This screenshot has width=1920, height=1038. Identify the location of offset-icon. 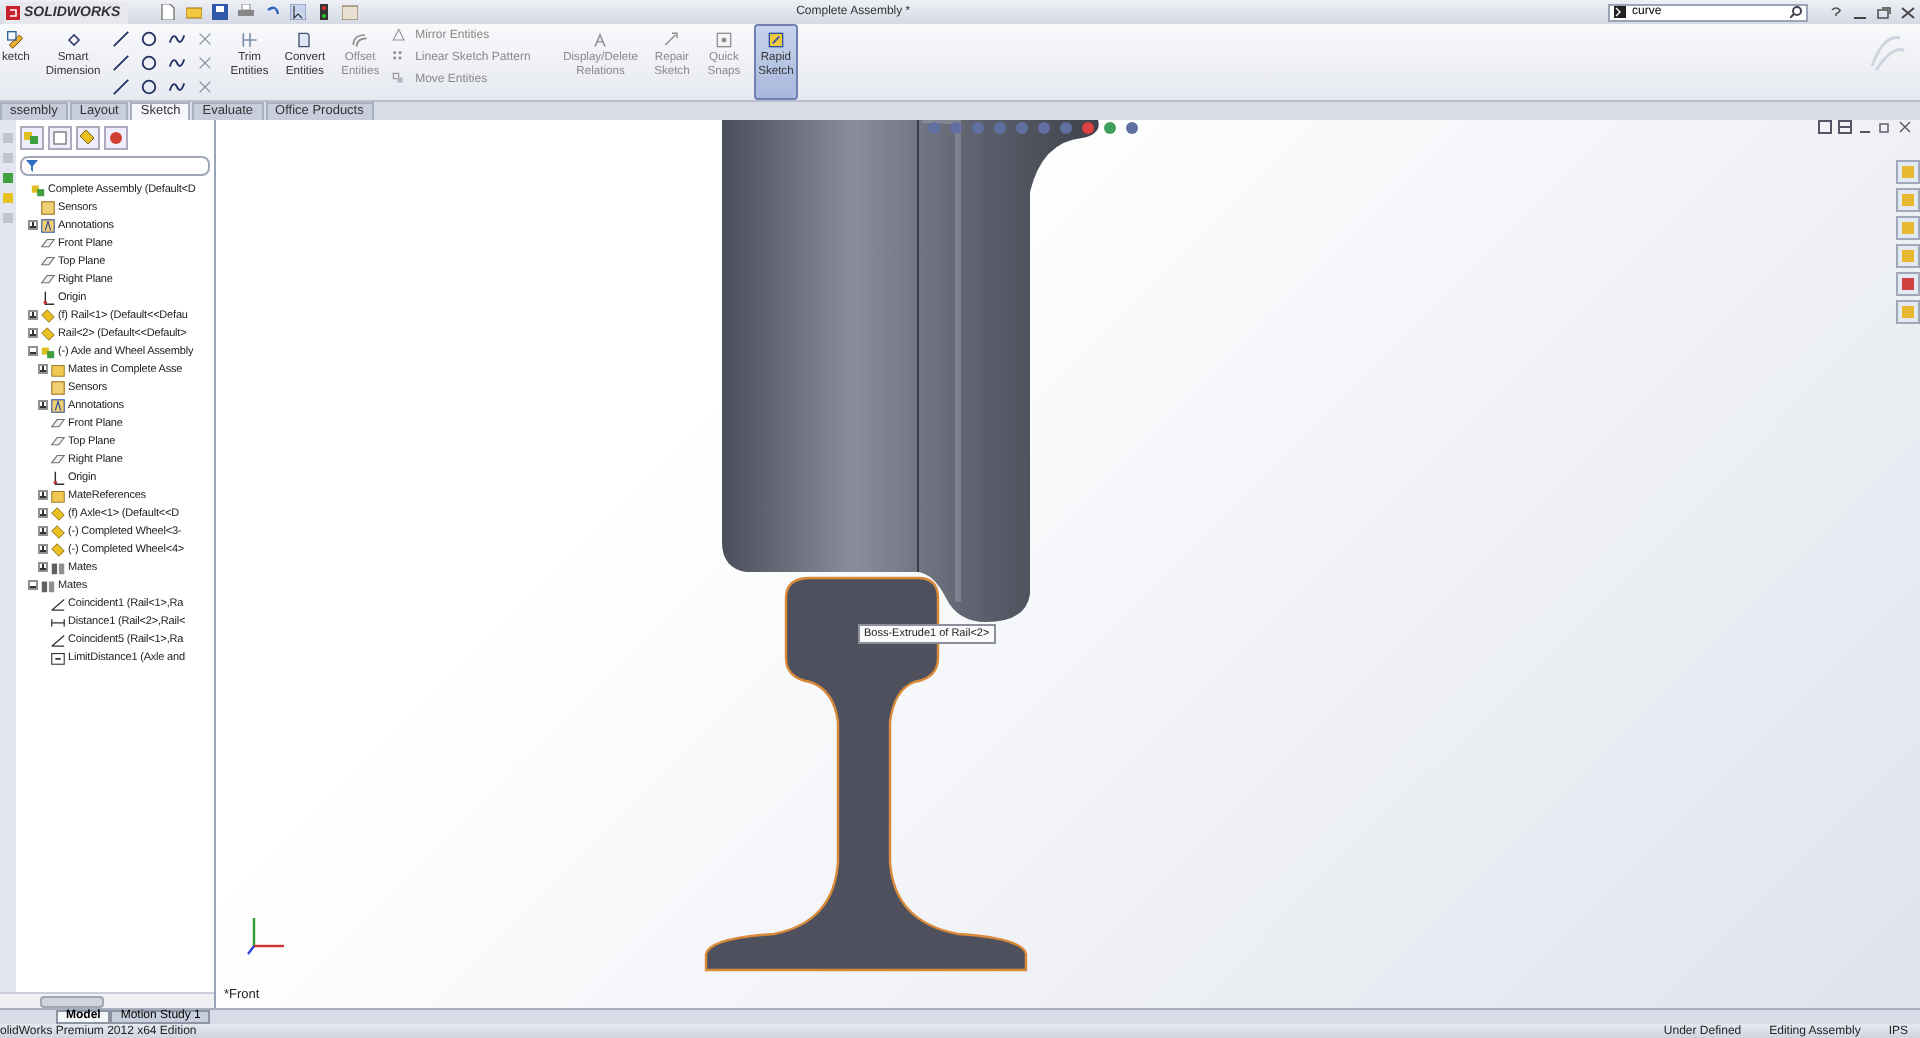
(360, 40).